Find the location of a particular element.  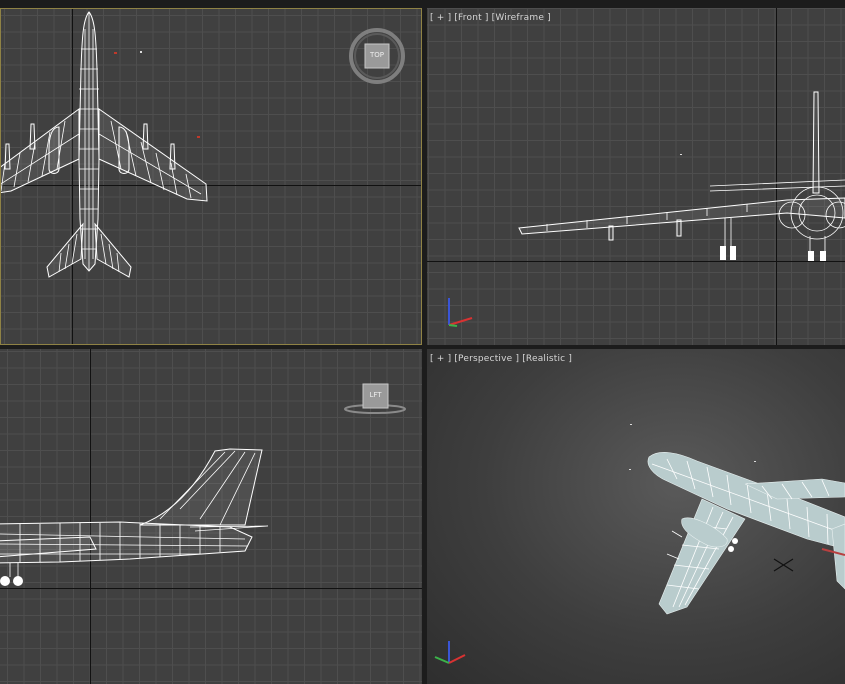

viewcube-face-label: LFT is located at coordinates (375, 395).